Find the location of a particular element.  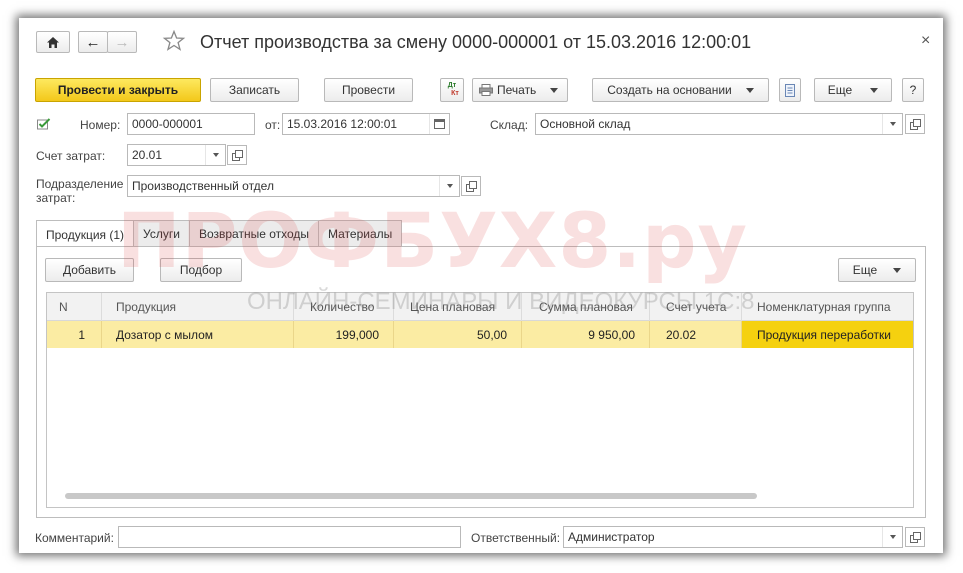

responsible-field: Администратор is located at coordinates (733, 537).